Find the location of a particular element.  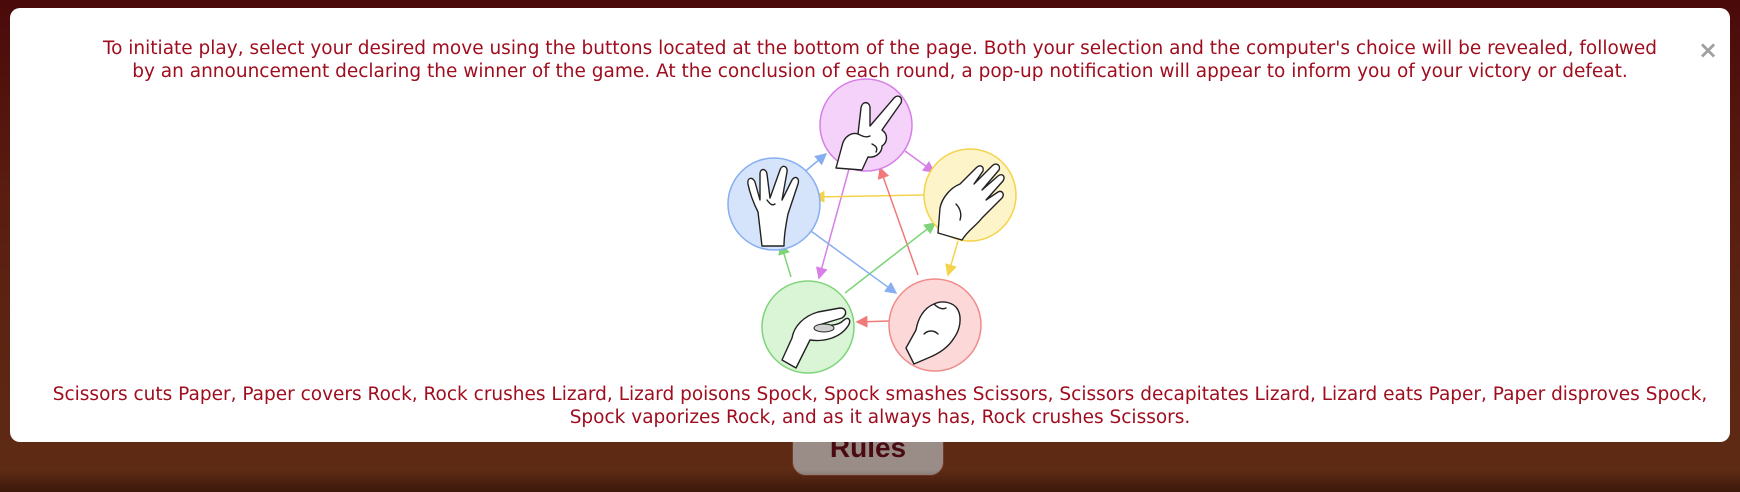

arrow-scissors-lizard is located at coordinates (833, 224).